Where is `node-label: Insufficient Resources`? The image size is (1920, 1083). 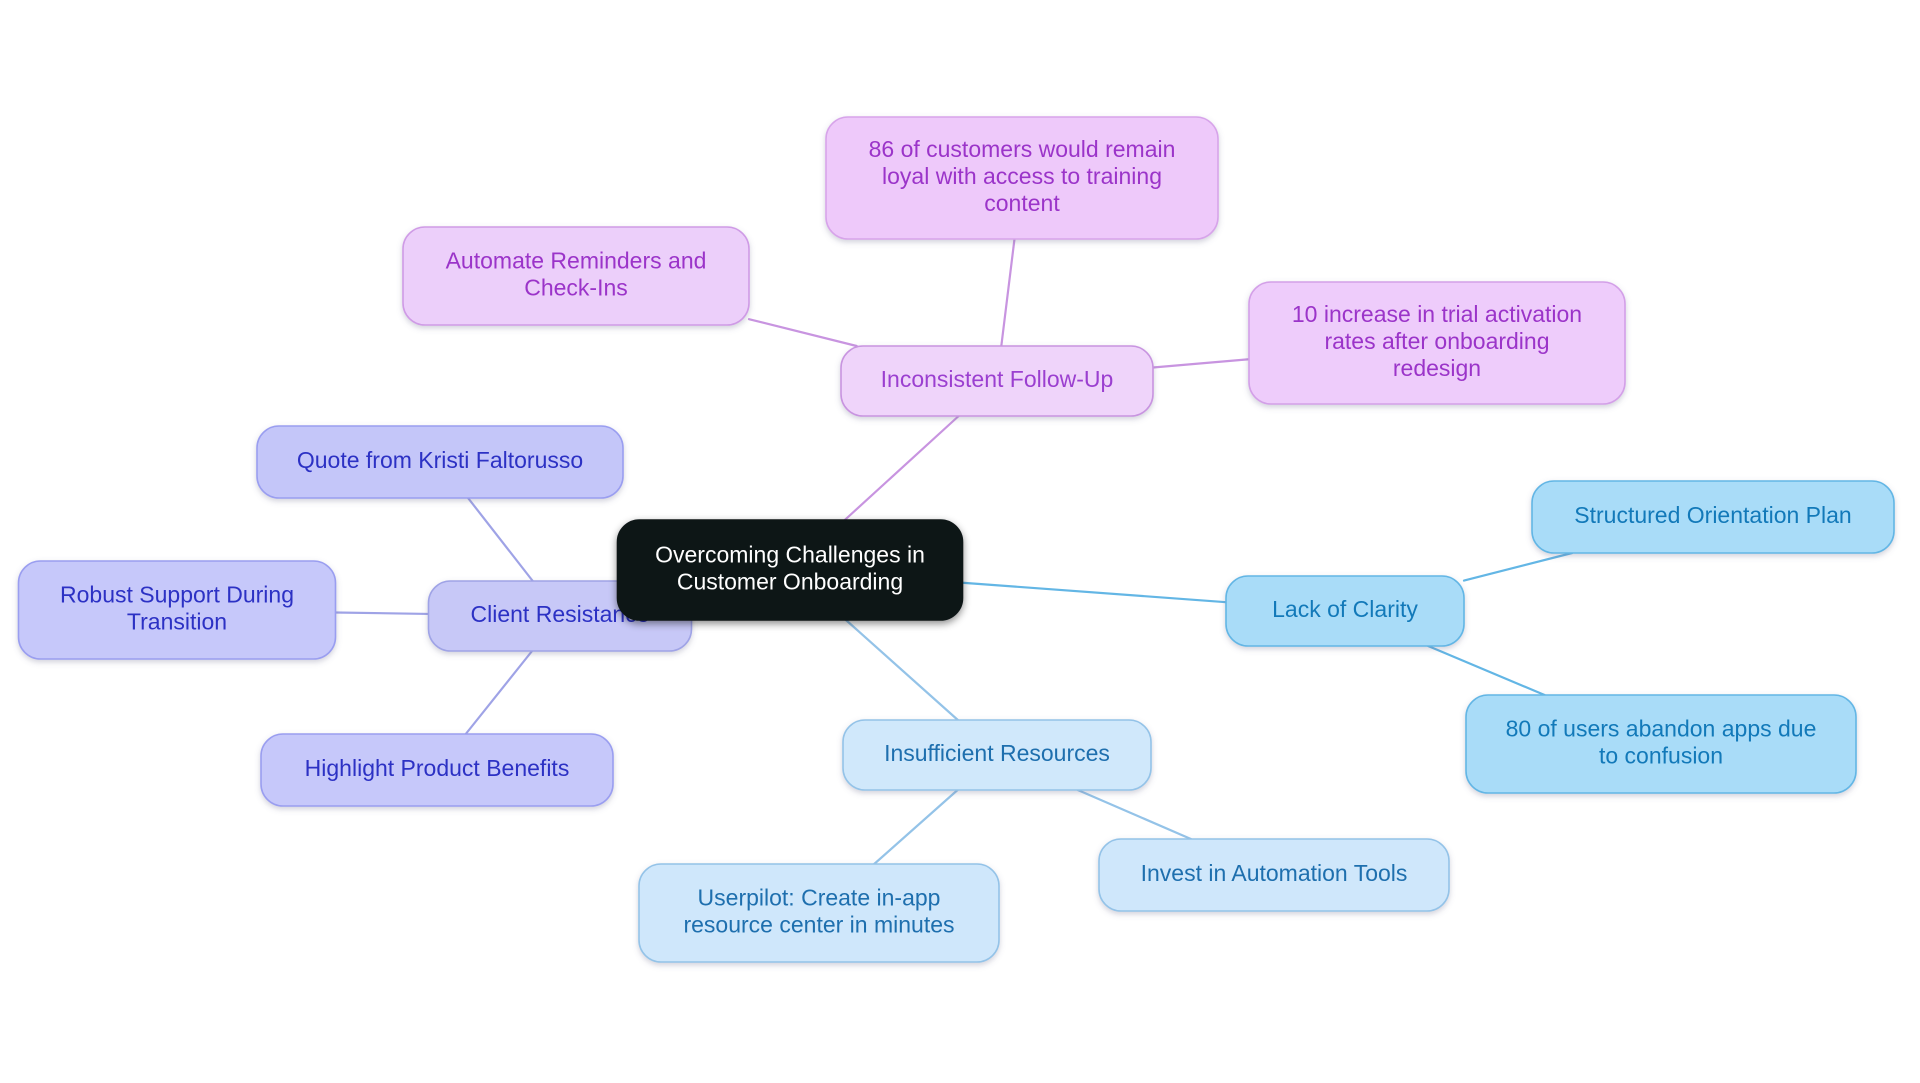 node-label: Insufficient Resources is located at coordinates (997, 753).